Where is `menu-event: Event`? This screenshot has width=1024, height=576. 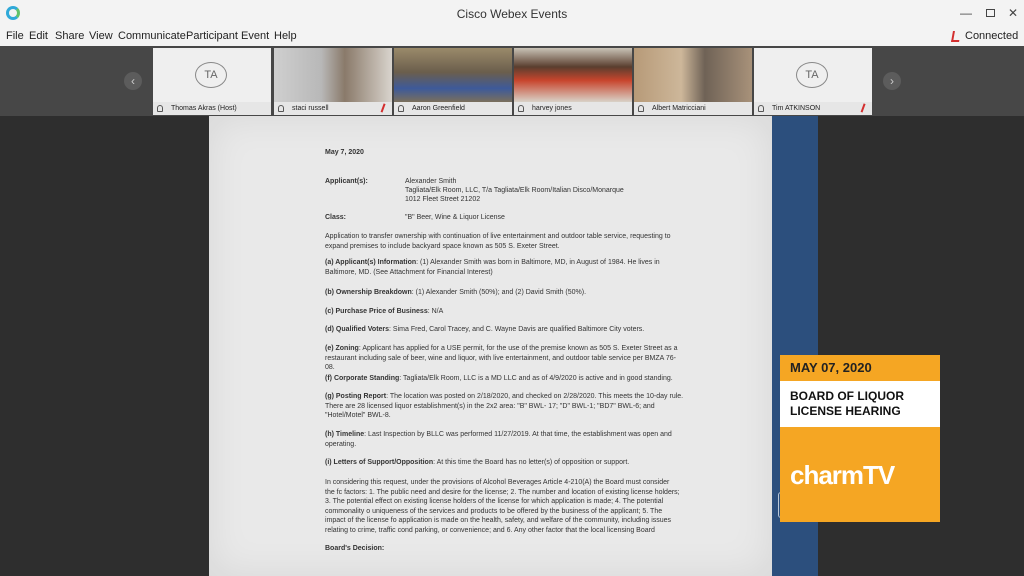 menu-event: Event is located at coordinates (255, 36).